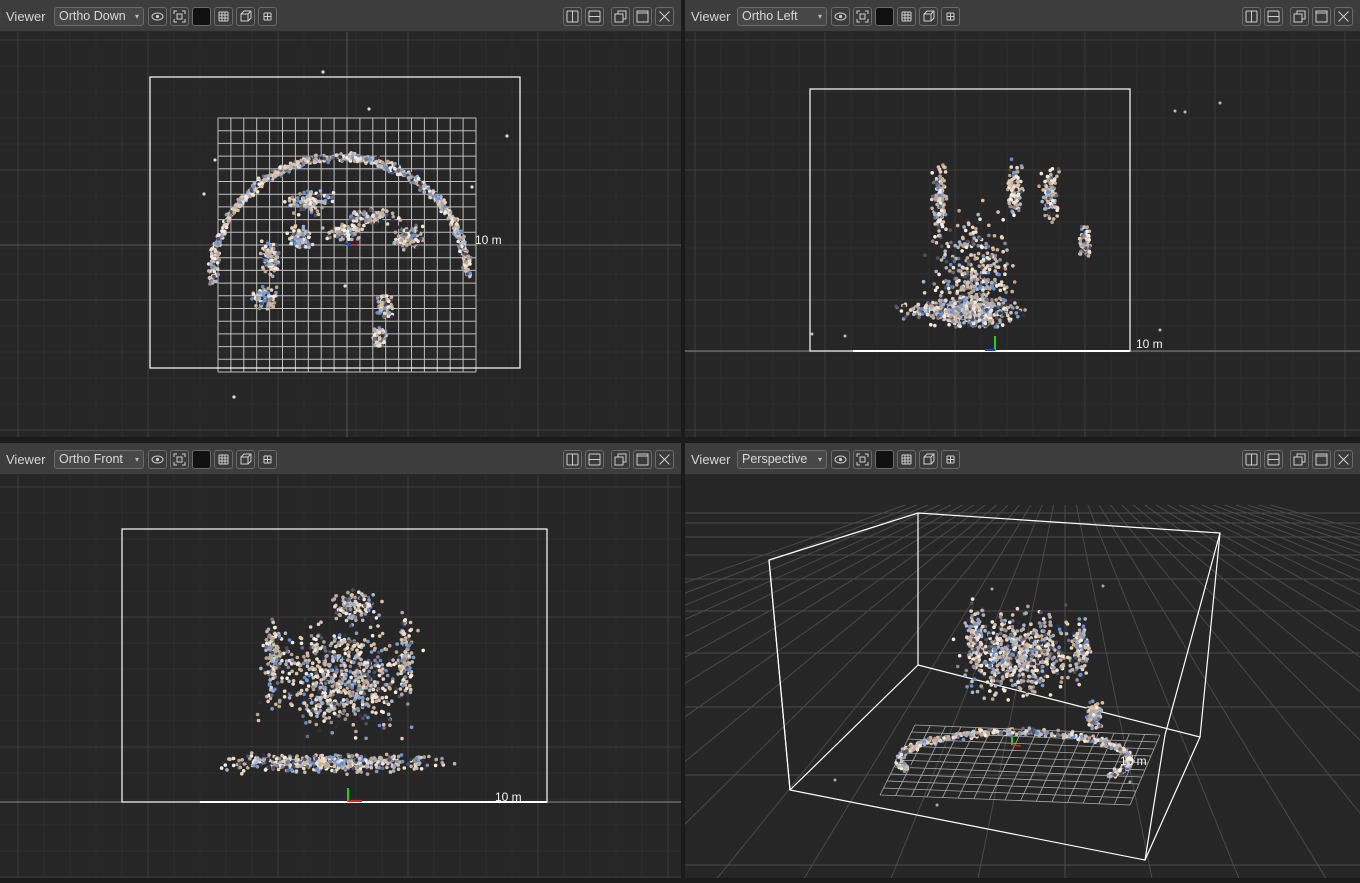 This screenshot has width=1360, height=883. Describe the element at coordinates (340, 16) in the screenshot. I see `viewer-toolbar: Viewer Ortho Down ▾` at that location.